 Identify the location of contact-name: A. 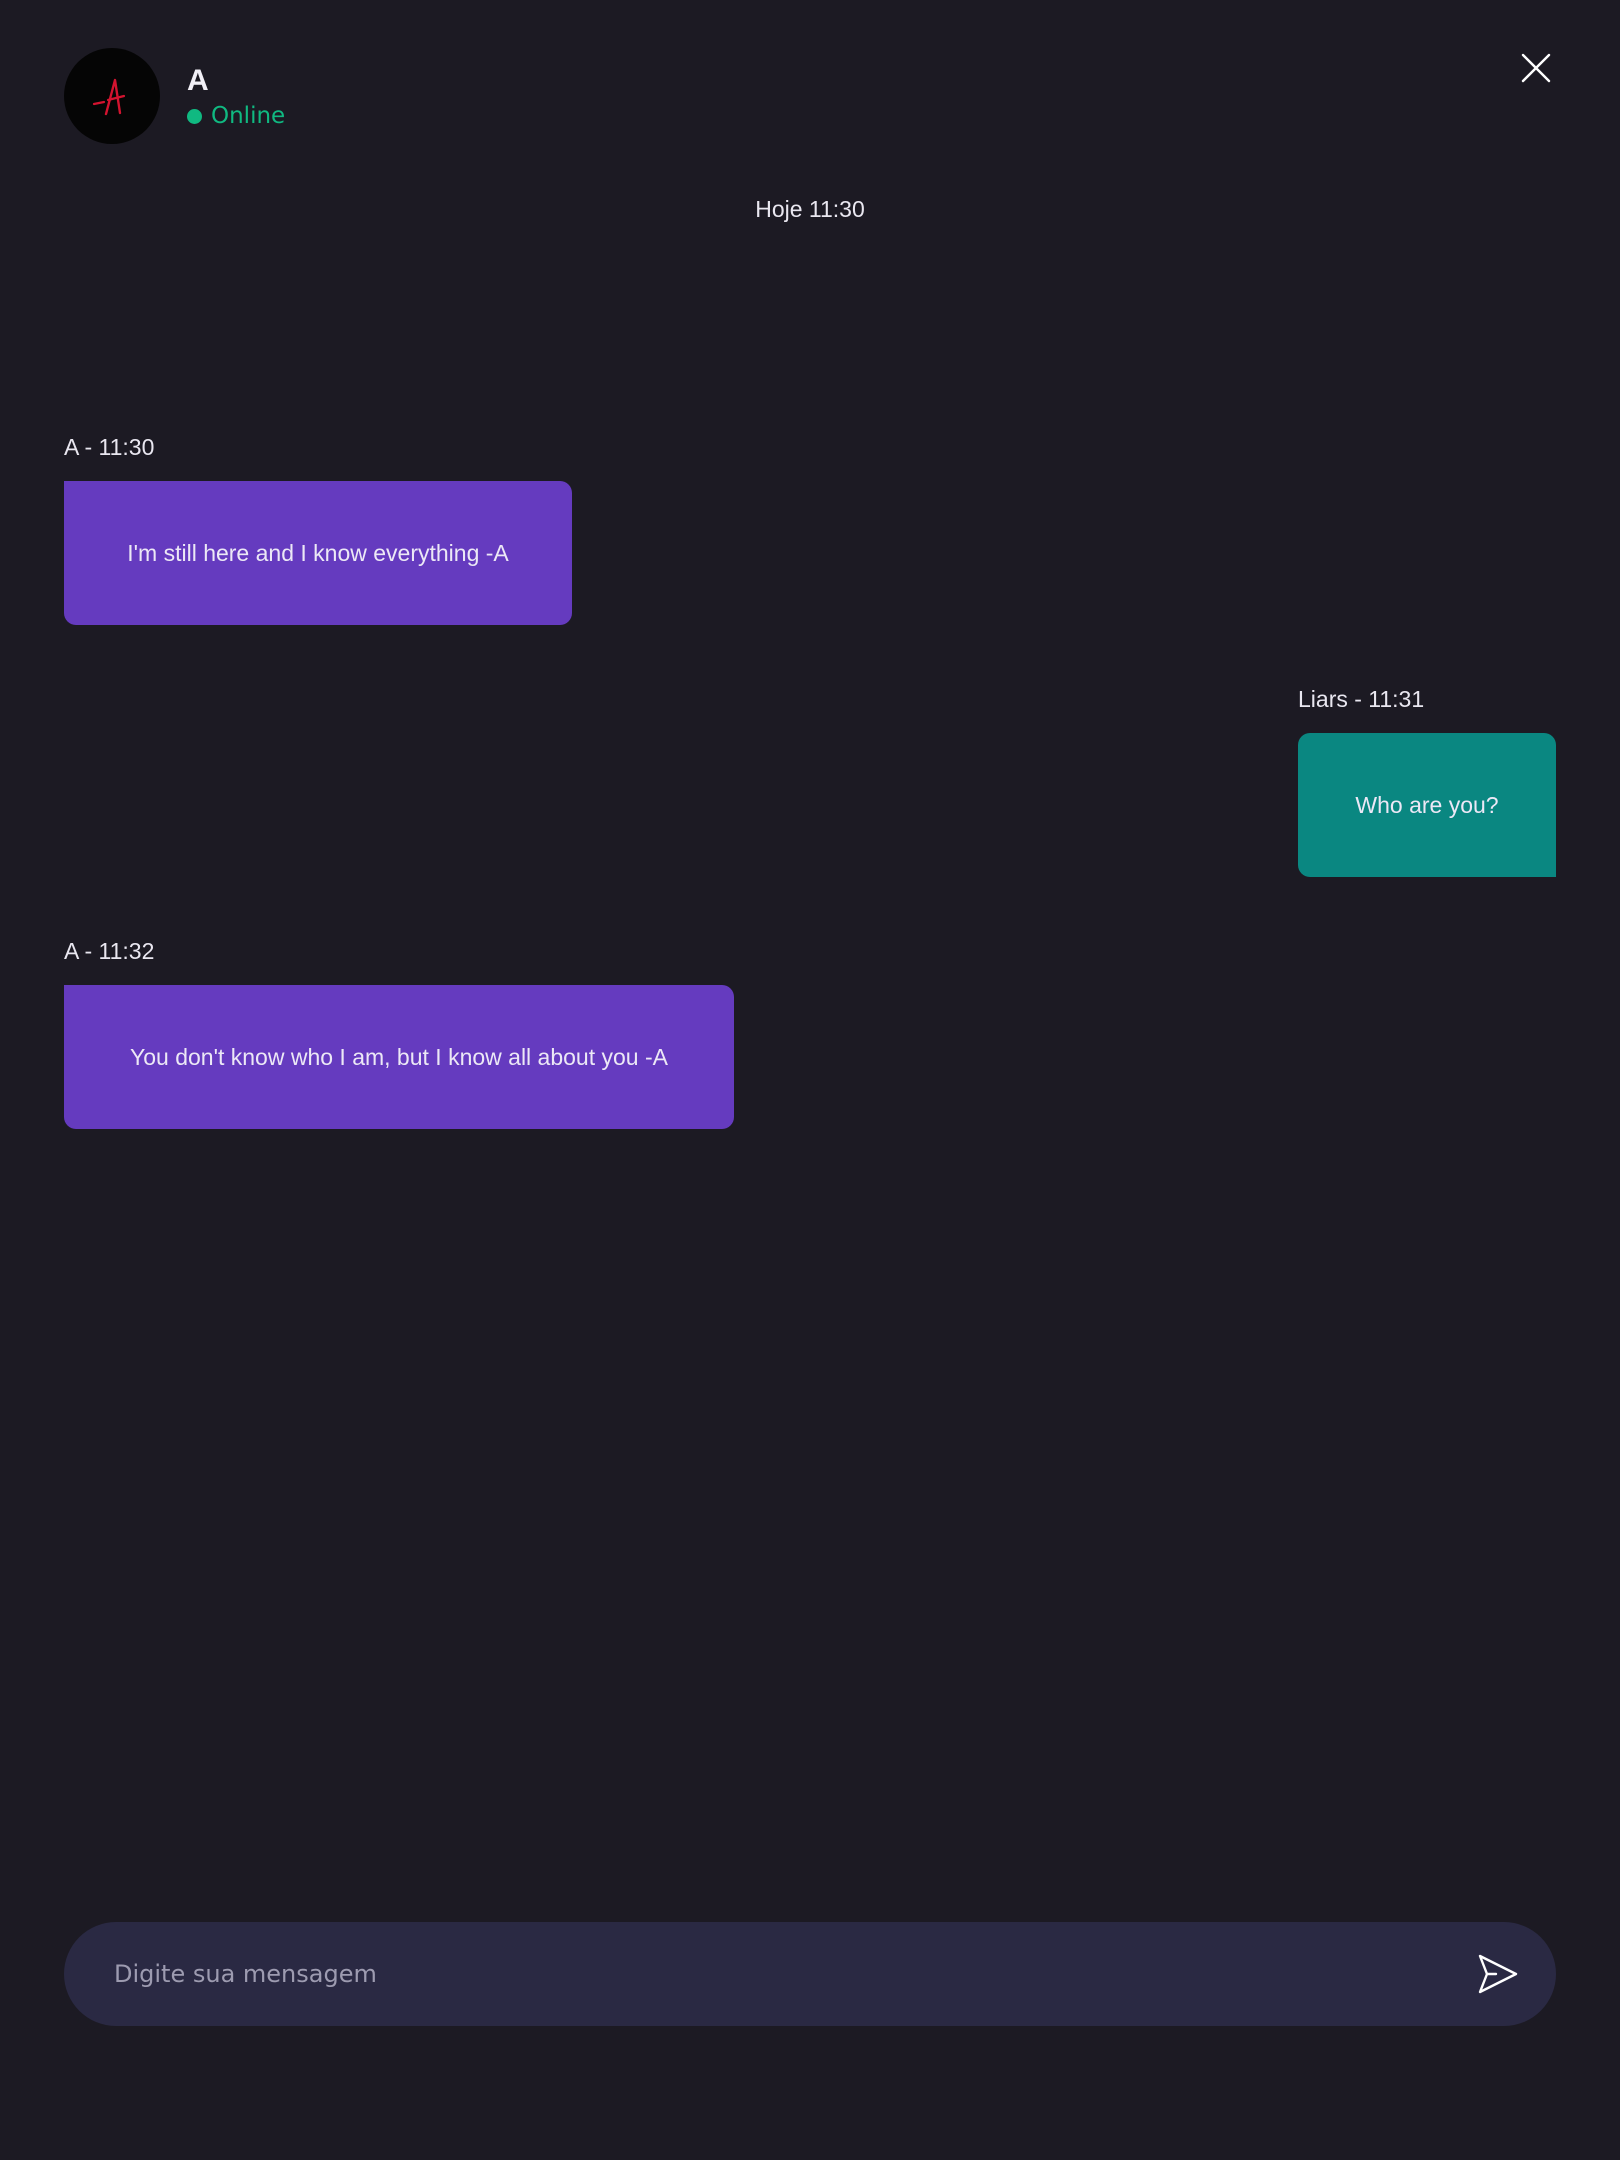
(198, 80).